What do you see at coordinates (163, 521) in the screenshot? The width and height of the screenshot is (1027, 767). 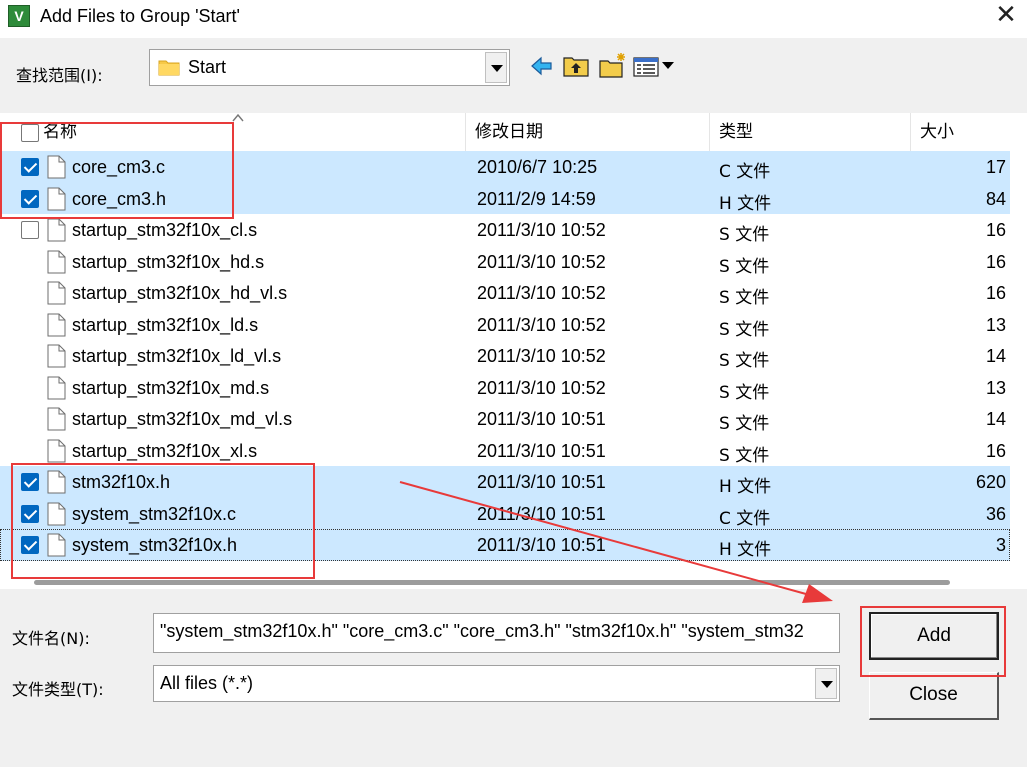 I see `annotation-box-stm32-files` at bounding box center [163, 521].